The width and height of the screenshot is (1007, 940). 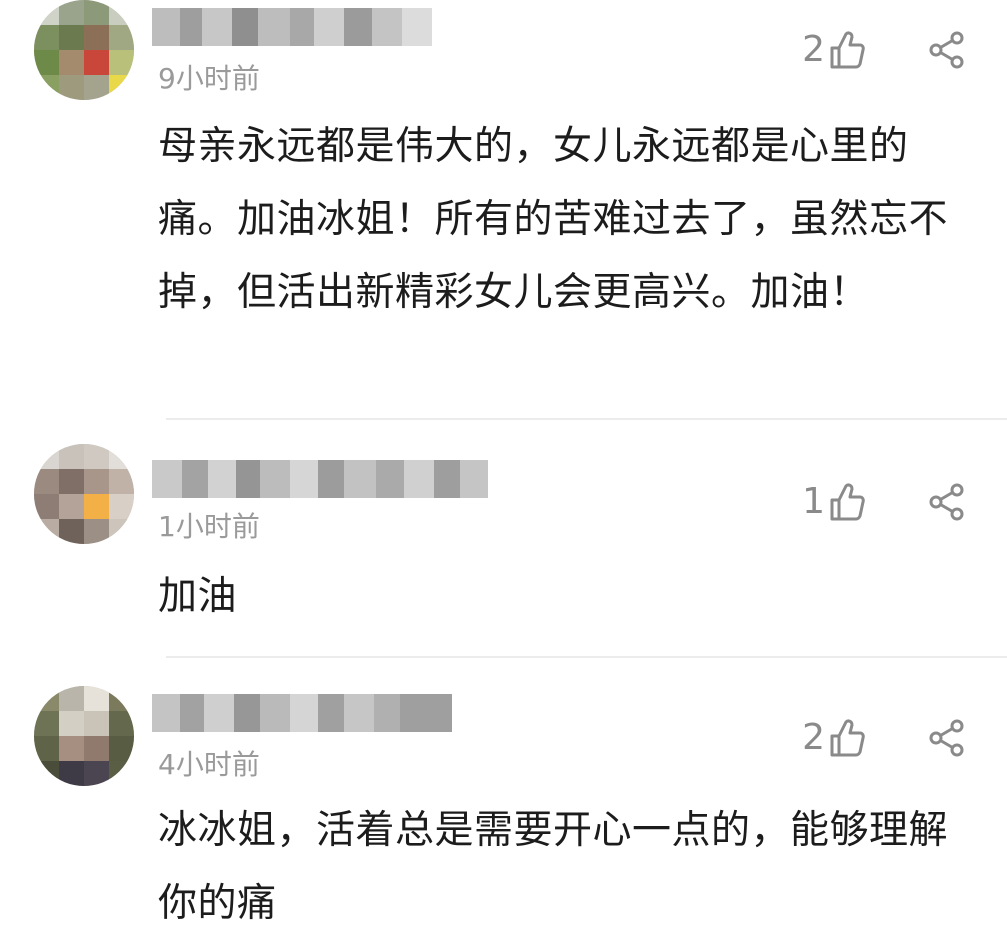 I want to click on comment-time: 1小时前, so click(x=209, y=526).